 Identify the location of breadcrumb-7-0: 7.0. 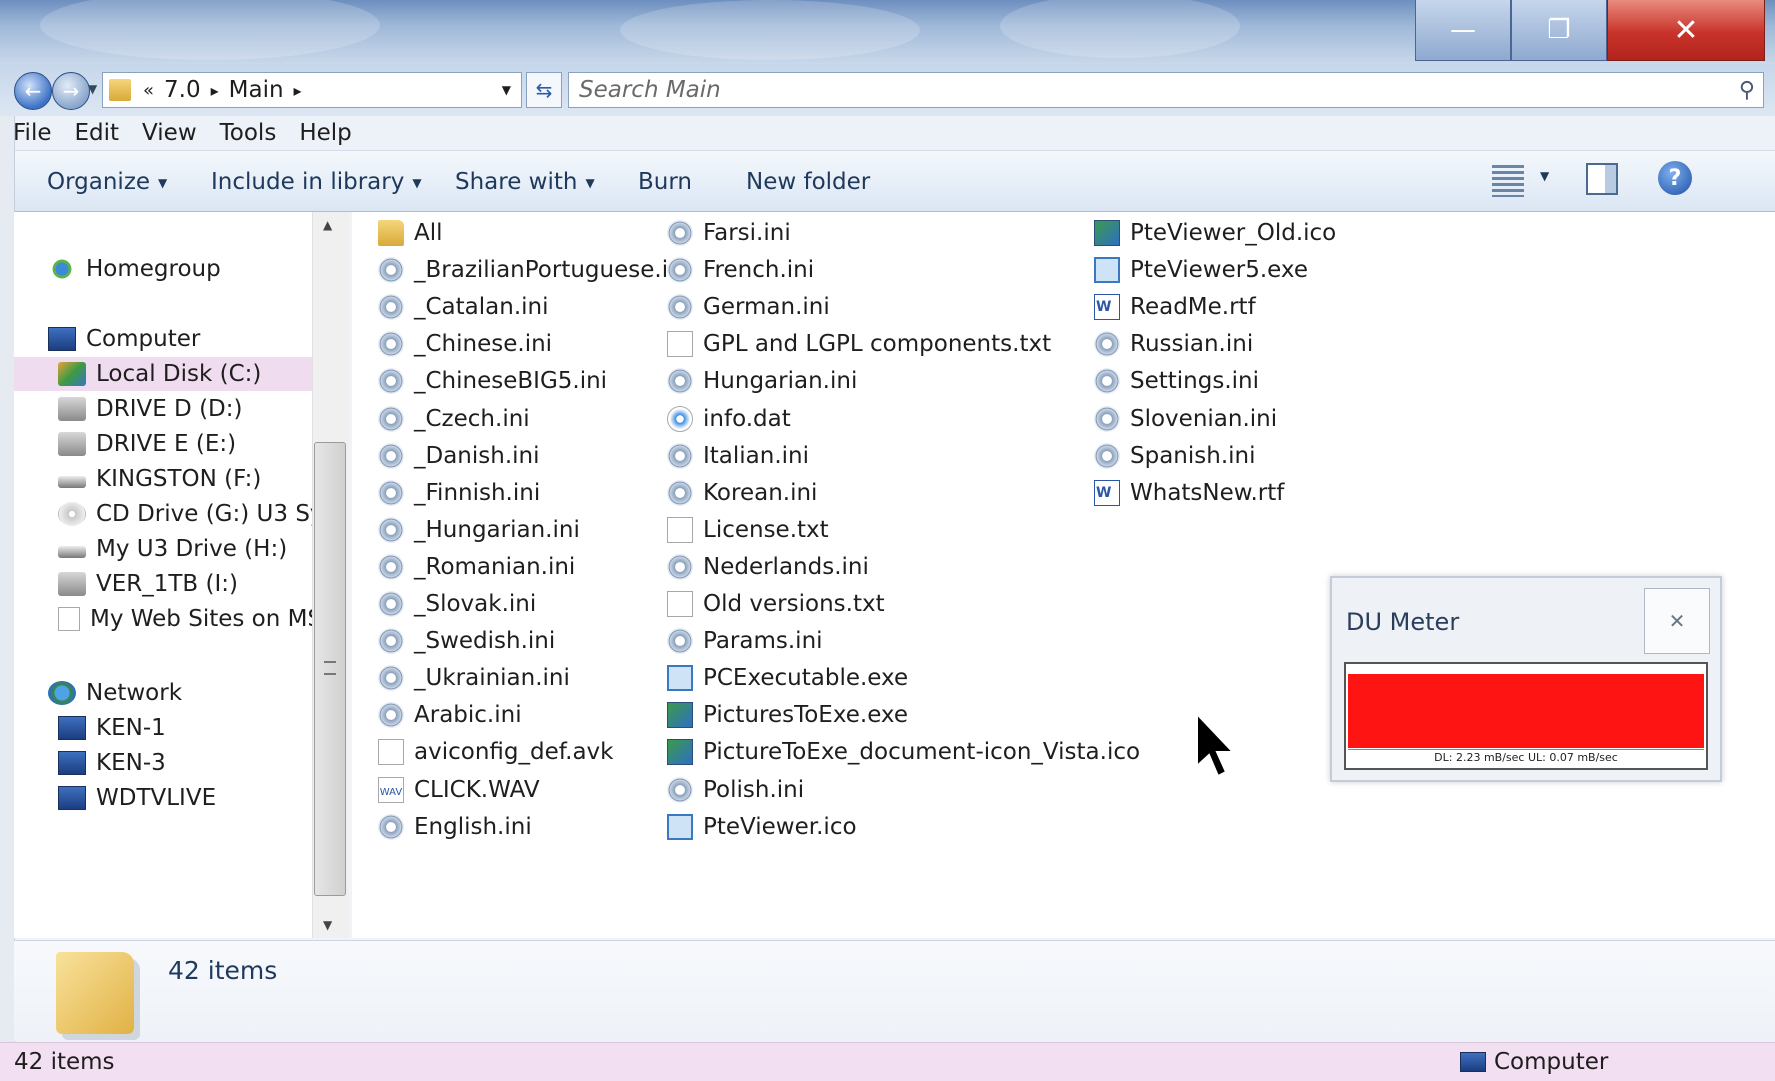
(182, 90).